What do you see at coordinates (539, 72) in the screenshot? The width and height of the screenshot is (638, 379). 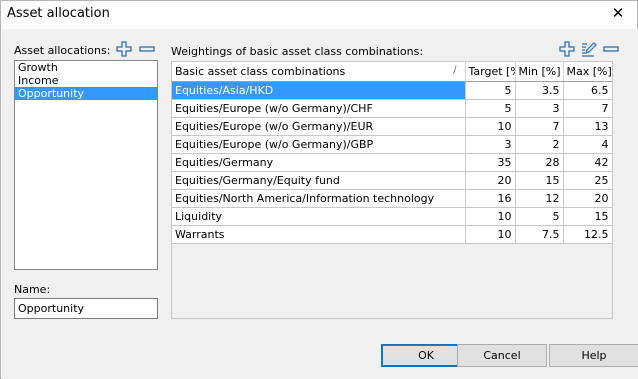 I see `column-header-min: Min [%]` at bounding box center [539, 72].